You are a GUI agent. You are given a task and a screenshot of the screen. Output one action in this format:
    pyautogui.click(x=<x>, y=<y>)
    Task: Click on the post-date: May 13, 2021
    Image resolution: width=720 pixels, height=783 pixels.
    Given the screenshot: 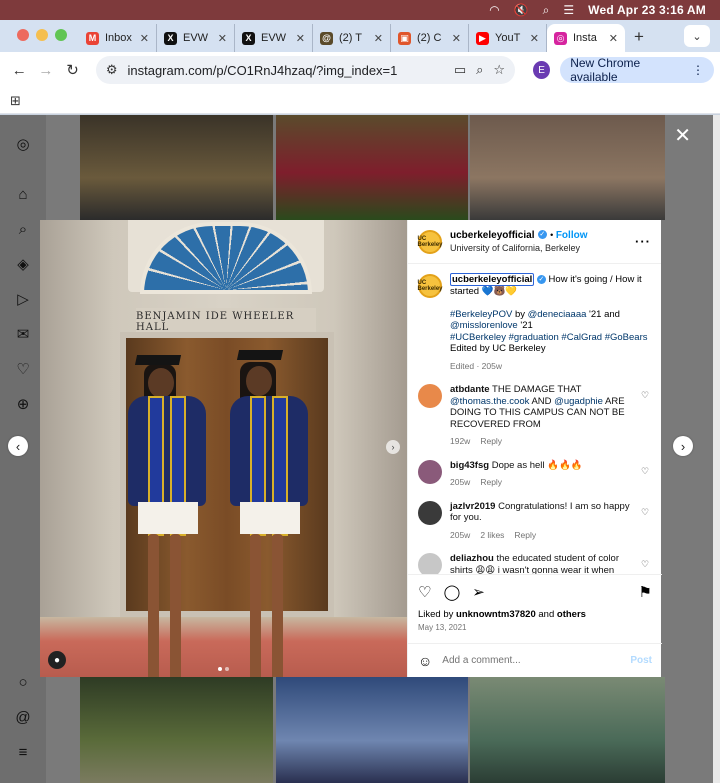 What is the action you would take?
    pyautogui.click(x=535, y=627)
    